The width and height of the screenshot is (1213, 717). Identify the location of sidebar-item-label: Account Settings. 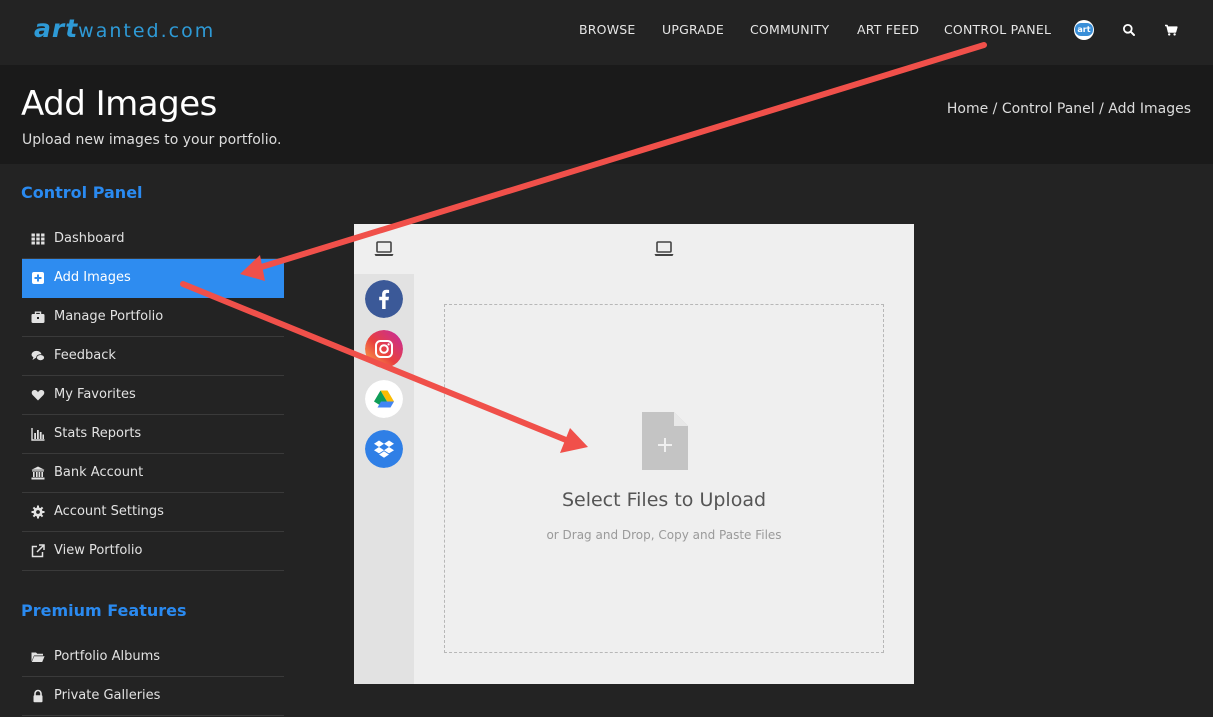
(109, 511).